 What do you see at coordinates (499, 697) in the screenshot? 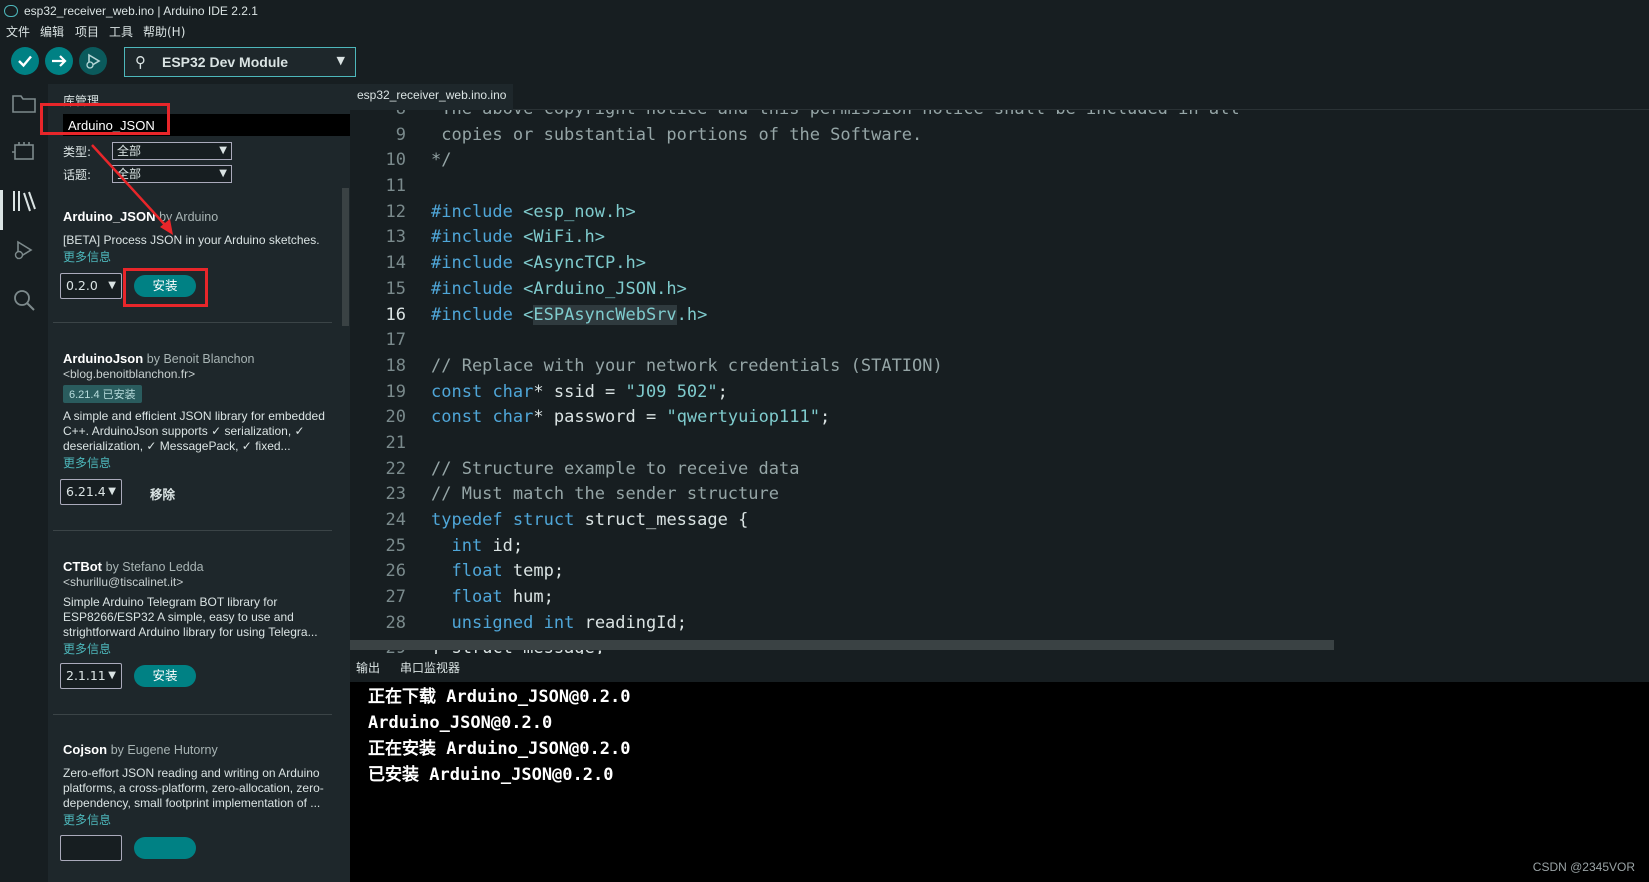
I see `output-line: 正在下载 Arduino_JSON@0.2.0` at bounding box center [499, 697].